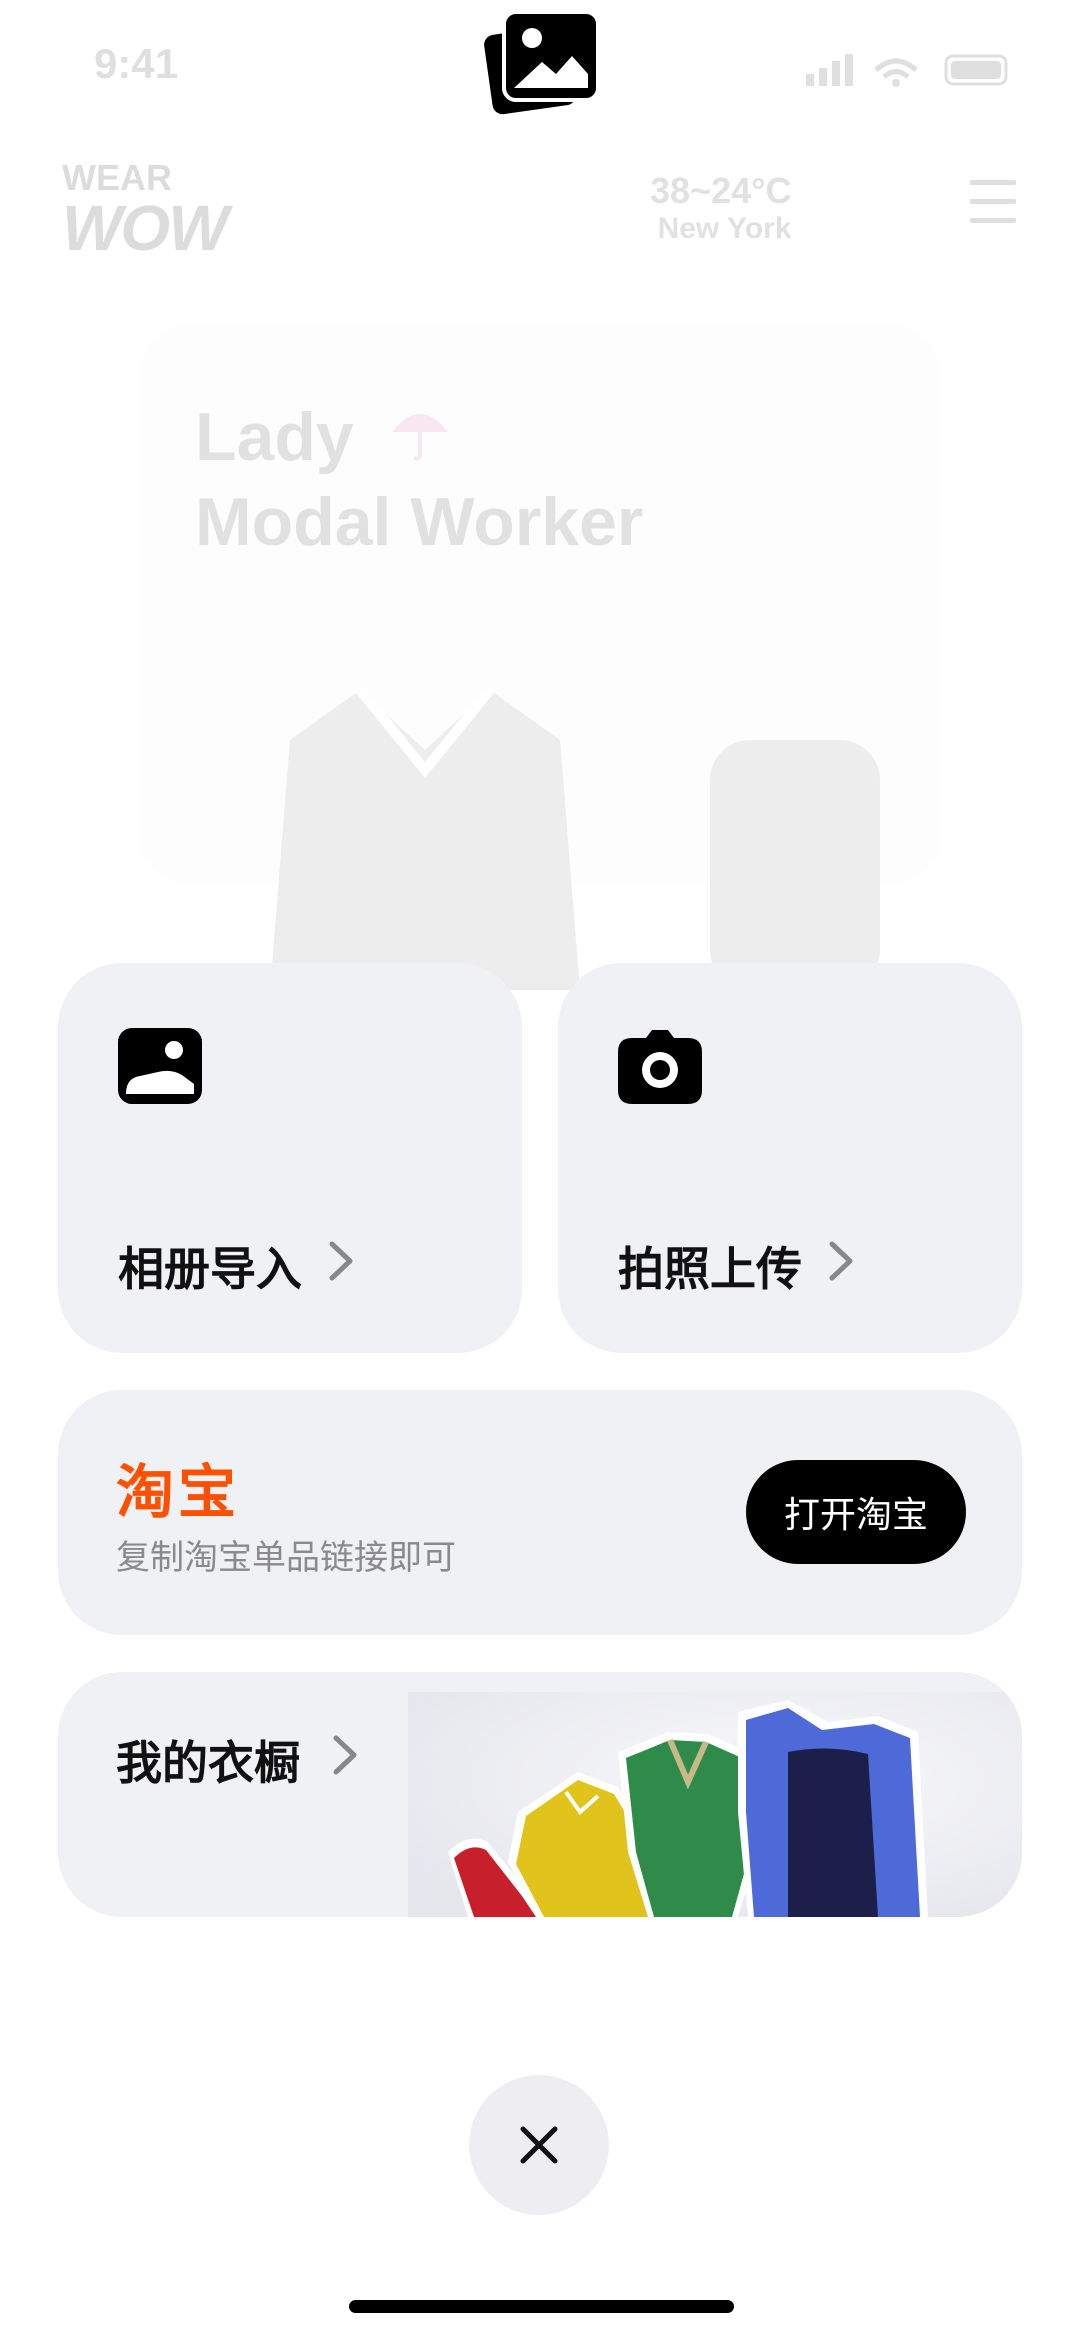 The image size is (1080, 2339). I want to click on status-time: 9:41, so click(136, 63).